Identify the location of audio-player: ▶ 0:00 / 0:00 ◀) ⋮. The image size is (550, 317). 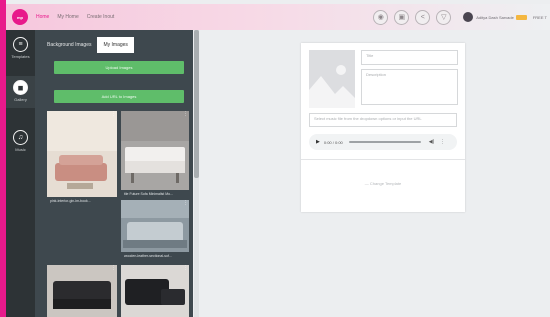
(383, 142).